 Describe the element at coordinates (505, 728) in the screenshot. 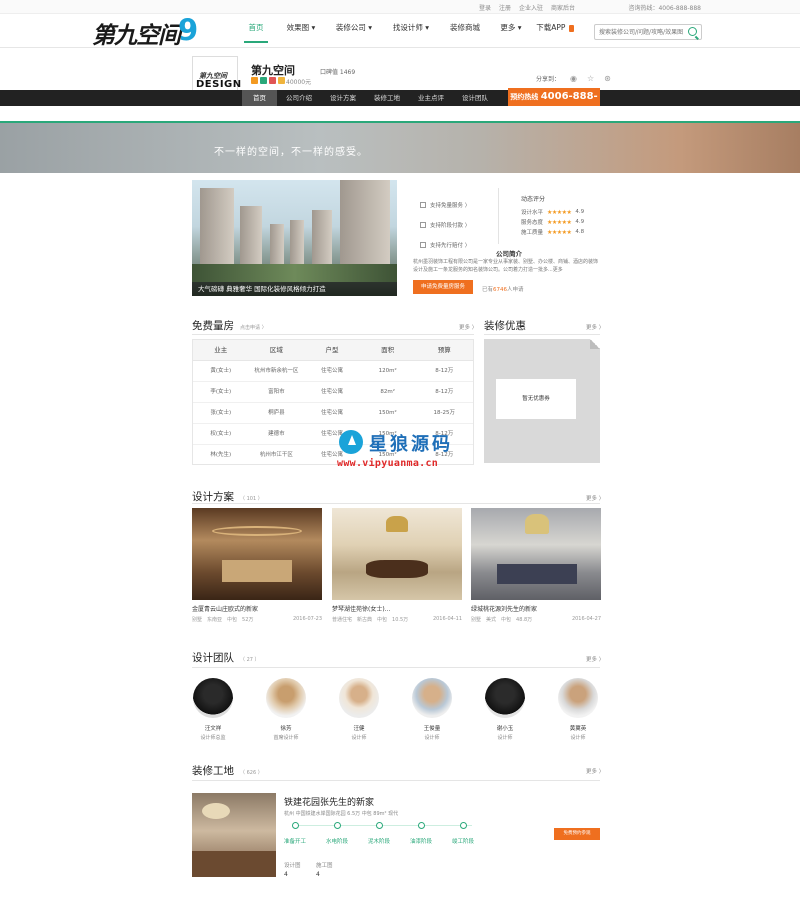

I see `member-name: 谢小玉` at that location.